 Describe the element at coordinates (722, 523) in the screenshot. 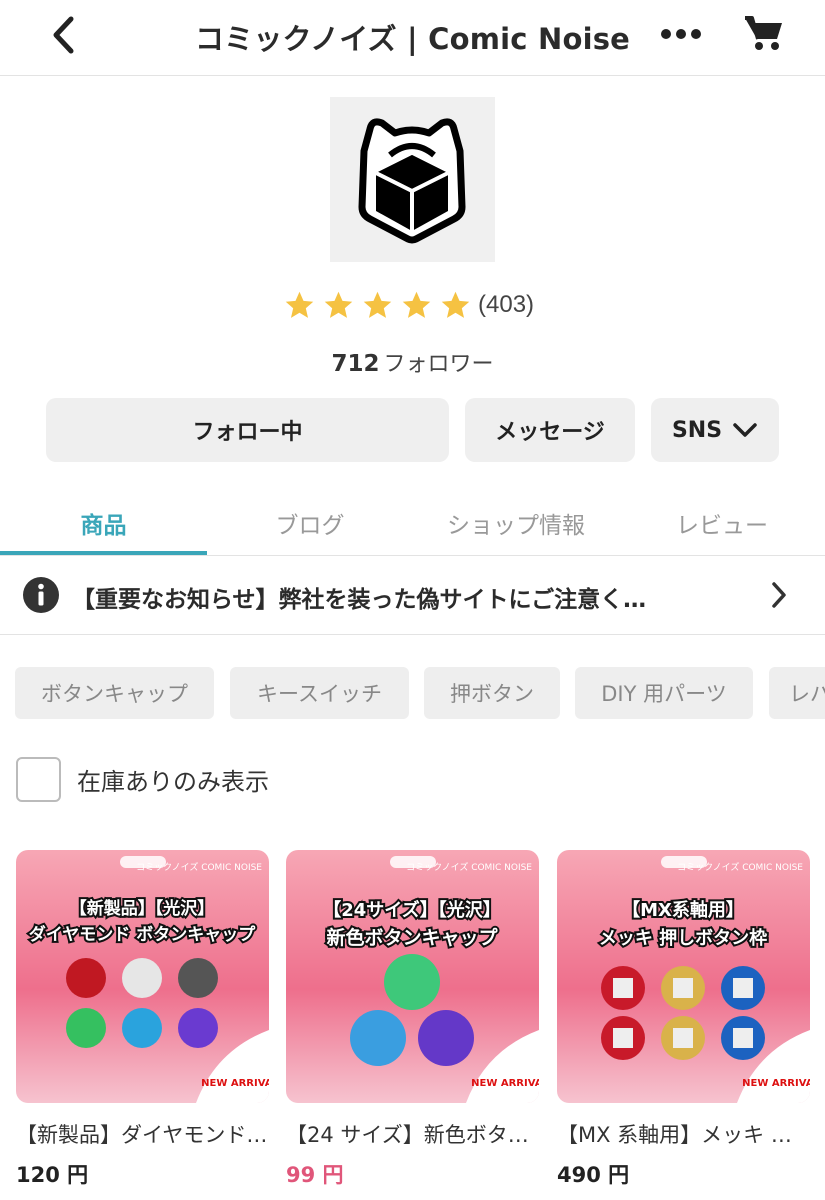

I see `tab-reviews: レビュー` at that location.